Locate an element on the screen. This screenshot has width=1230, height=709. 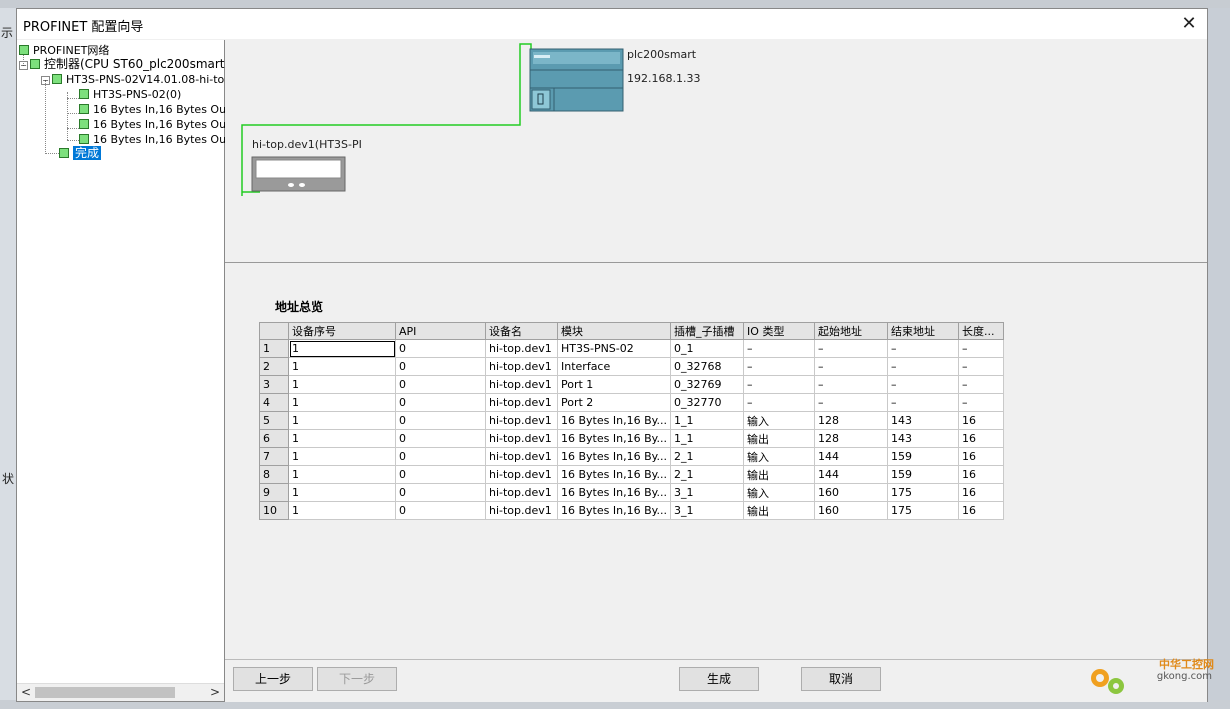
tree-horizontal-scrollbar: < > is located at coordinates (120, 692).